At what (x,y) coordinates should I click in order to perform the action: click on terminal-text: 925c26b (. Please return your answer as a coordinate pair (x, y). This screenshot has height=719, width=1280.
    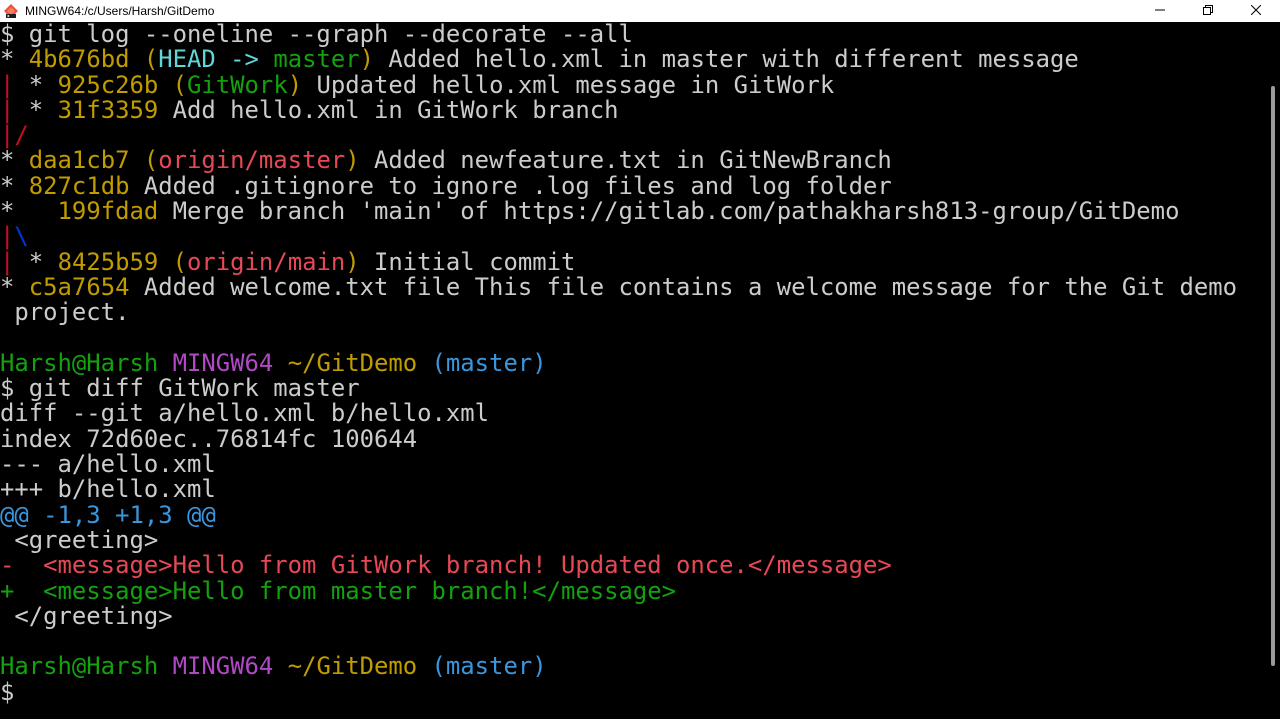
    Looking at the image, I should click on (122, 84).